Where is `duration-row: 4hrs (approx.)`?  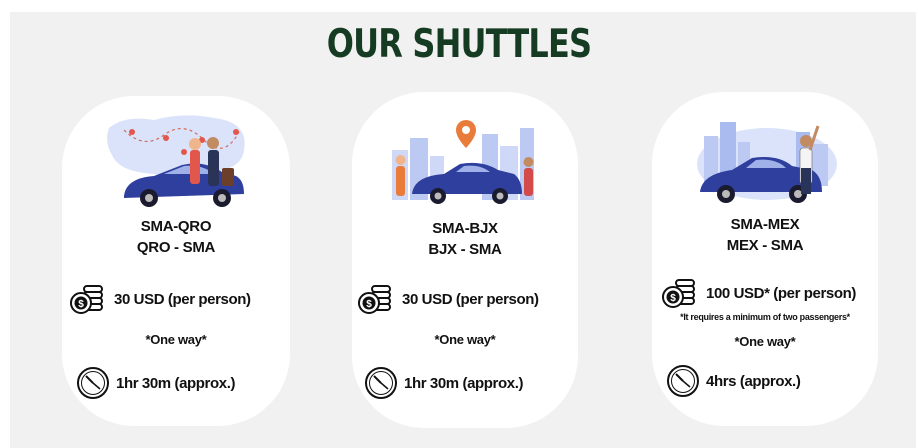
duration-row: 4hrs (approx.) is located at coordinates (733, 381).